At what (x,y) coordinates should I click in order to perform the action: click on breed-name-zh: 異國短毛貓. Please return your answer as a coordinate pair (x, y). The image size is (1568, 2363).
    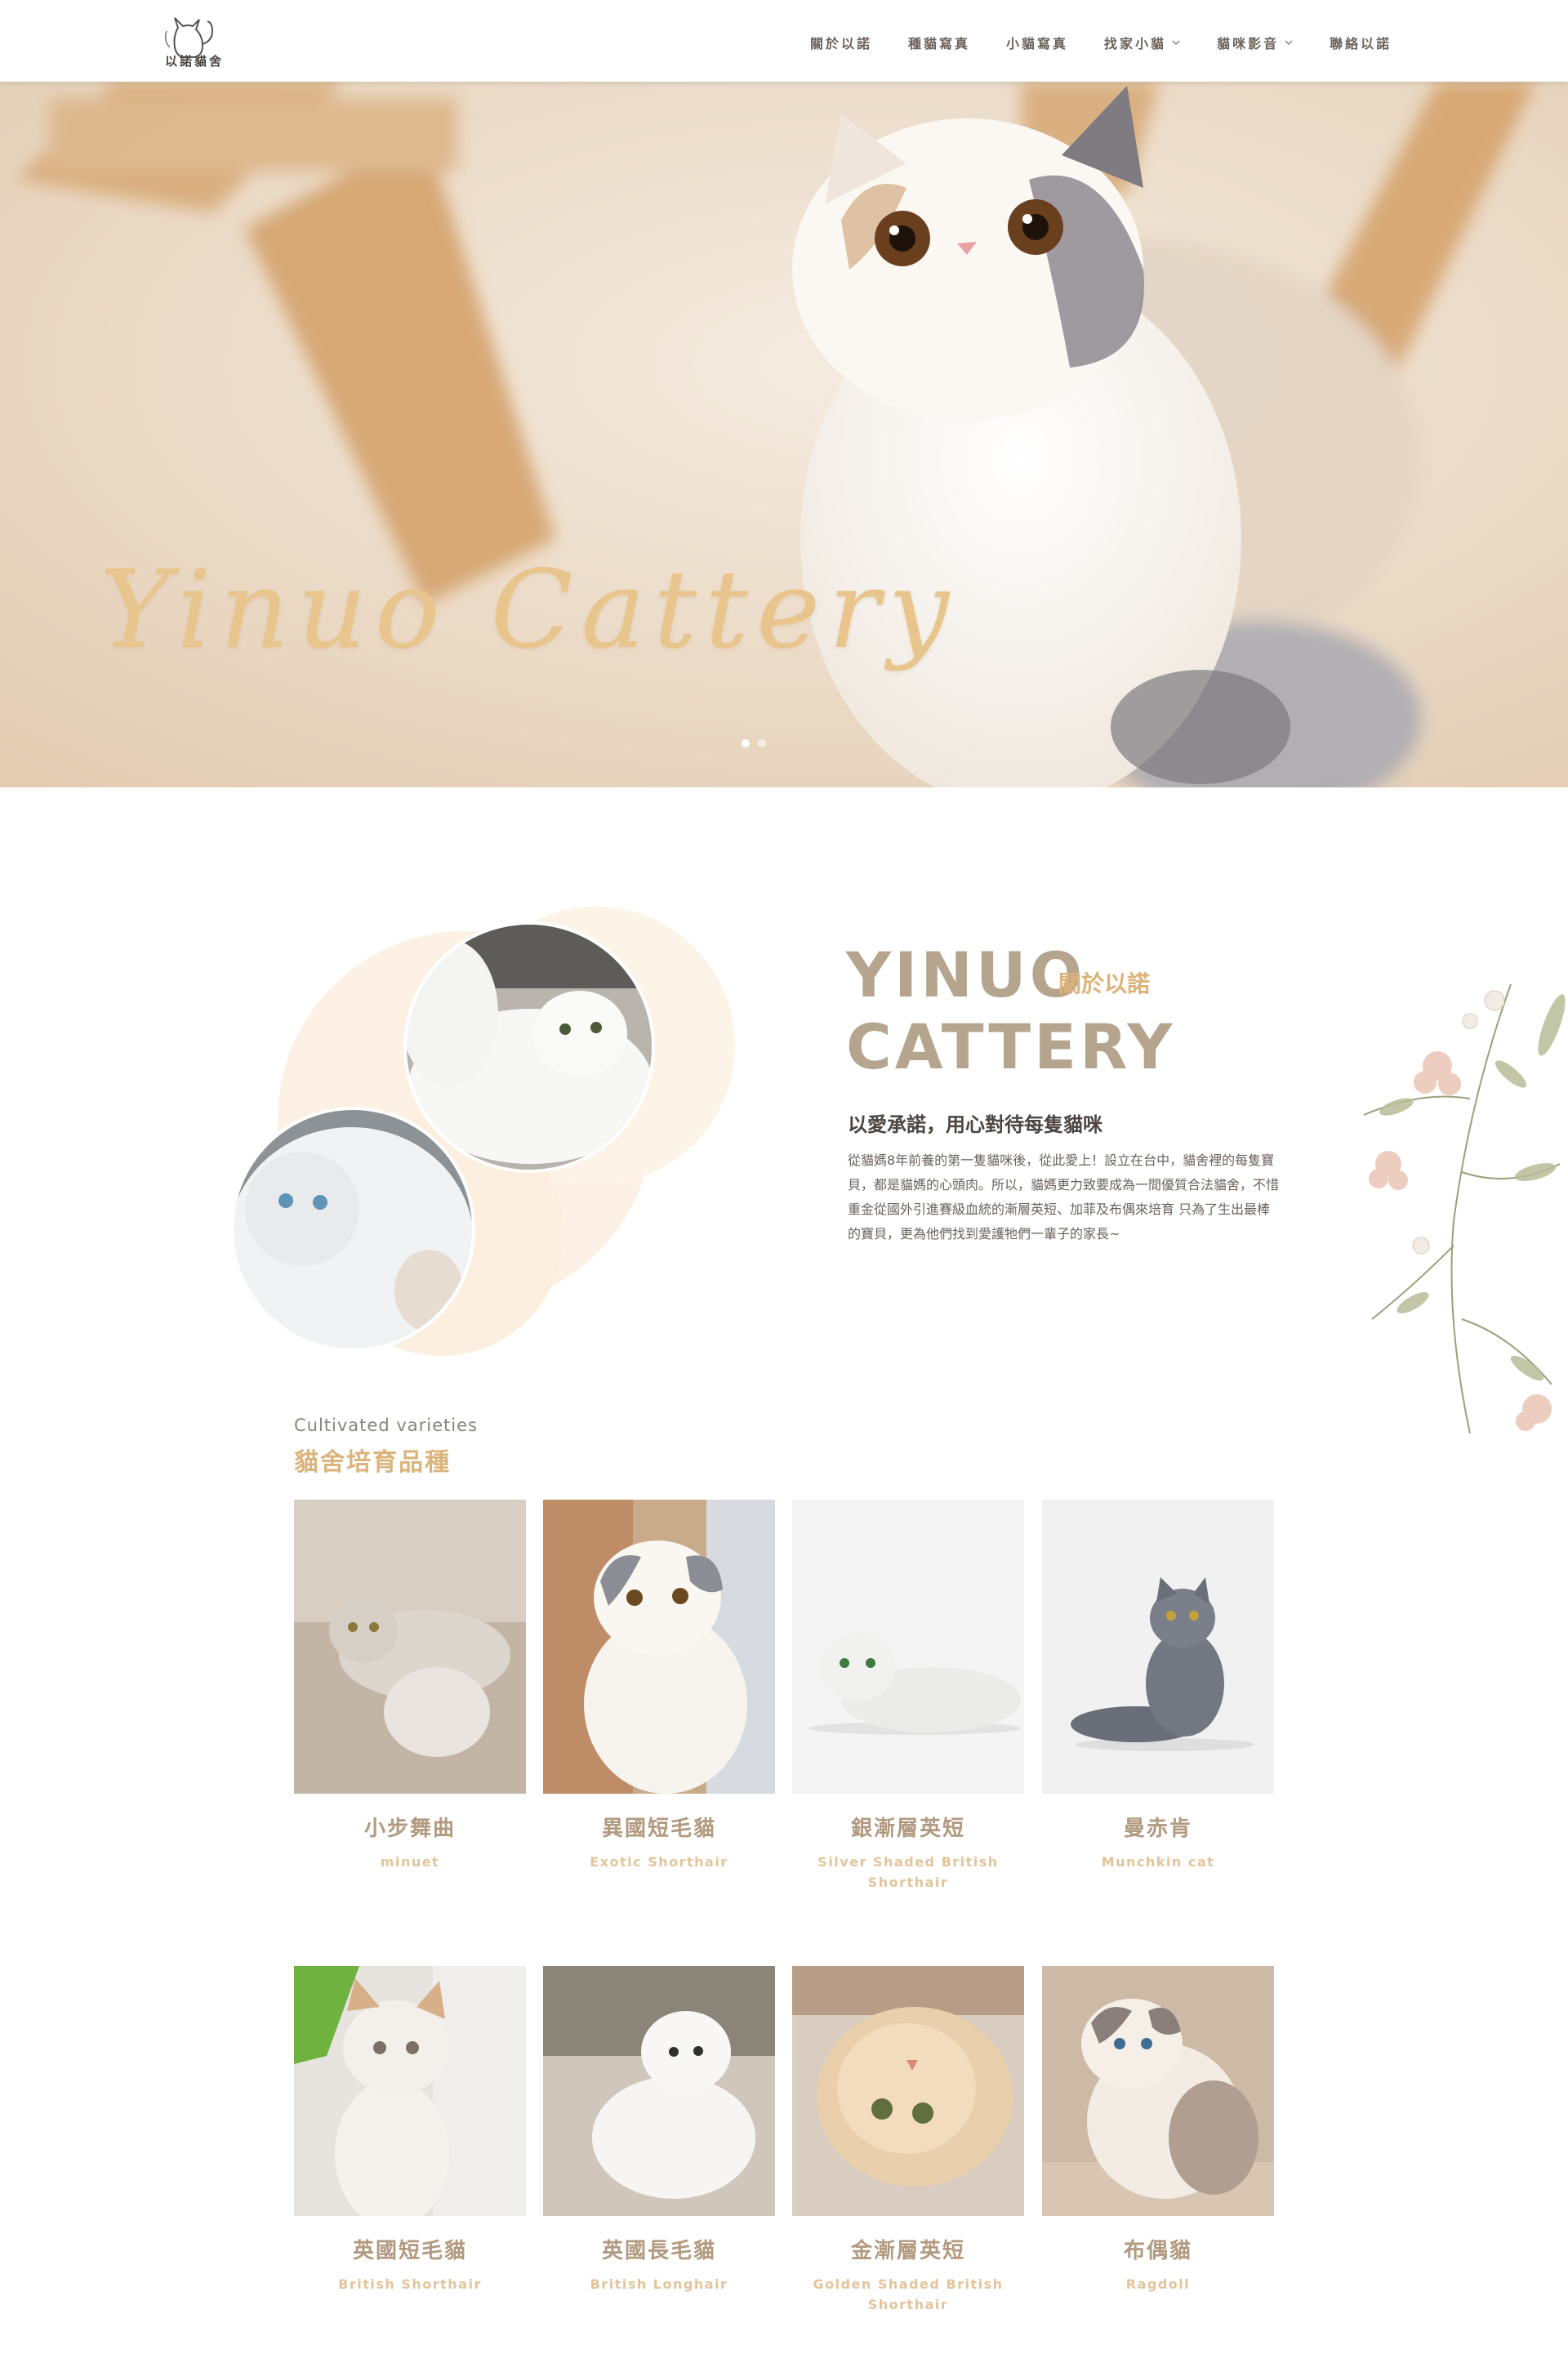
    Looking at the image, I should click on (658, 1829).